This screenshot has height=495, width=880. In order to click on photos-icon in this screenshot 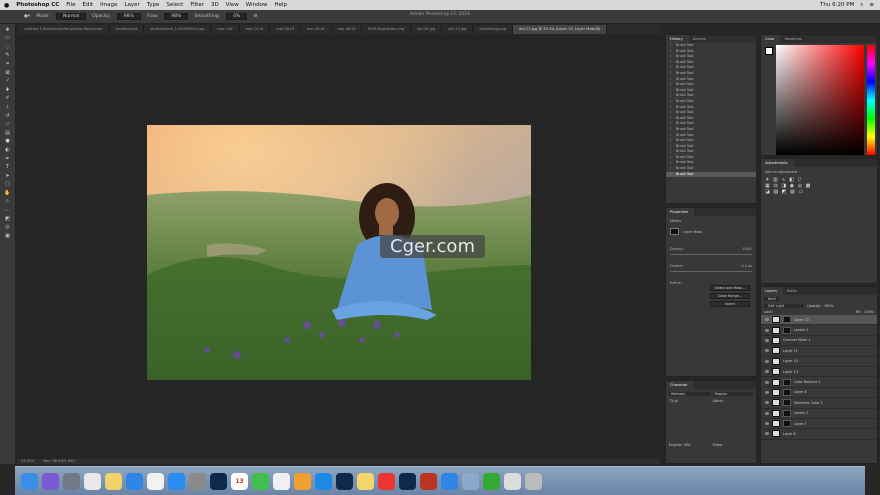, I will do `click(155, 481)`.